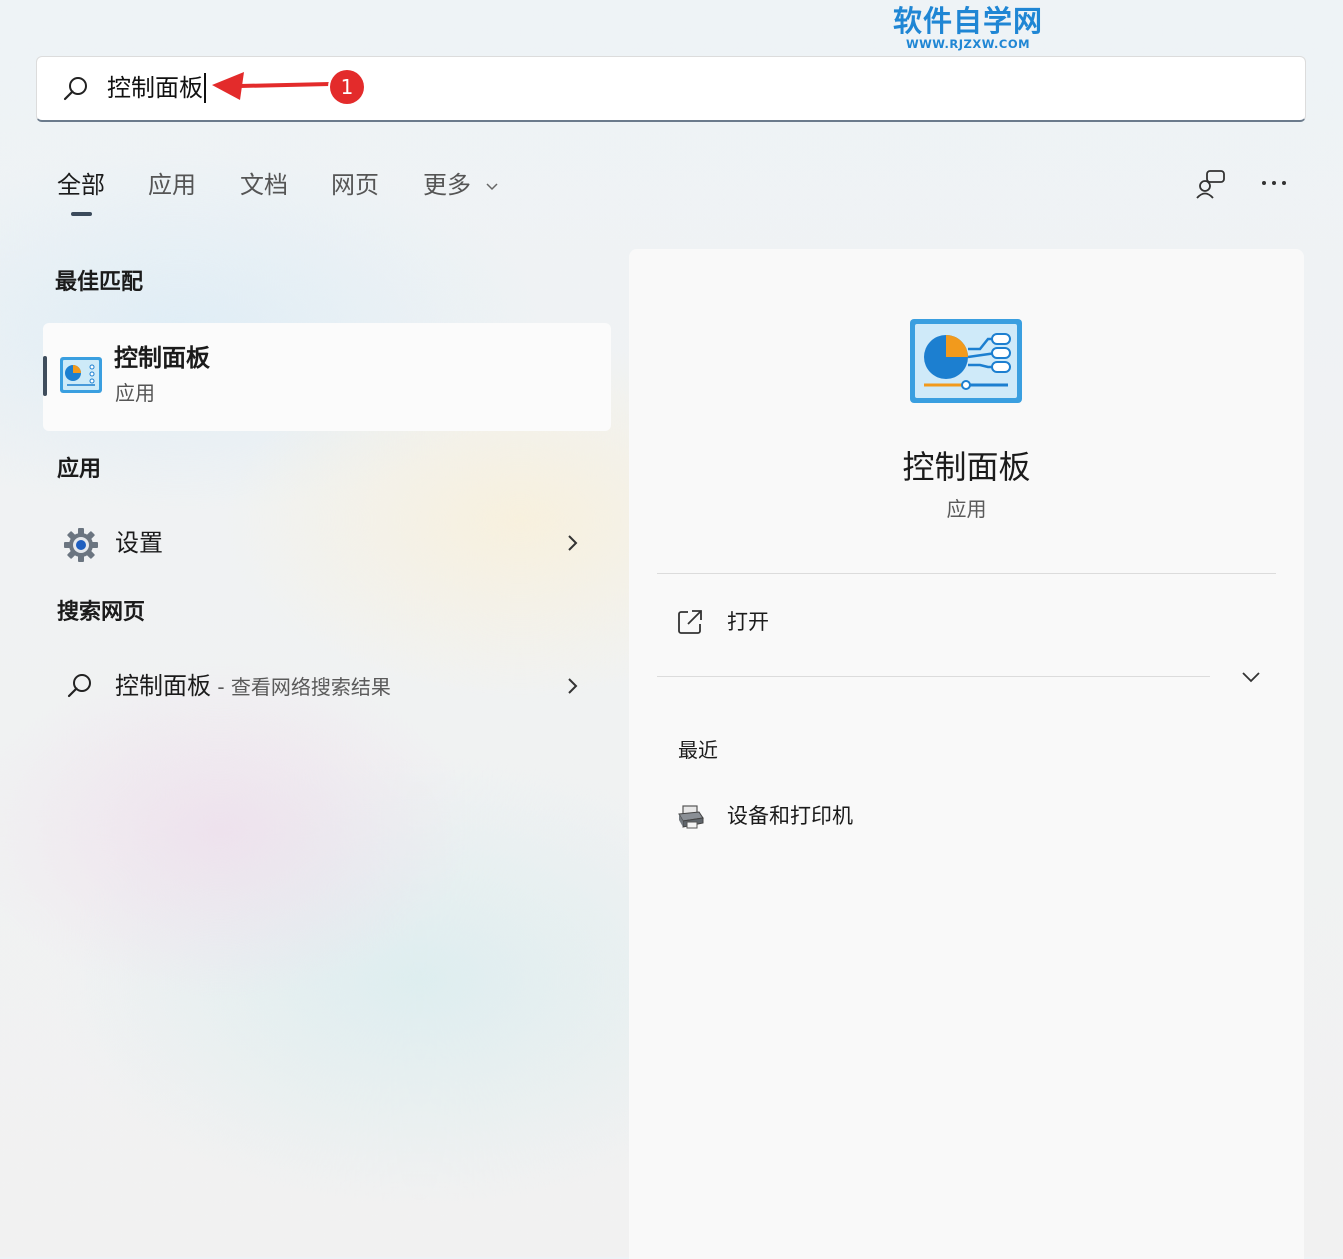 This screenshot has height=1259, width=1343. Describe the element at coordinates (163, 686) in the screenshot. I see `web-search-query: 控制面板` at that location.